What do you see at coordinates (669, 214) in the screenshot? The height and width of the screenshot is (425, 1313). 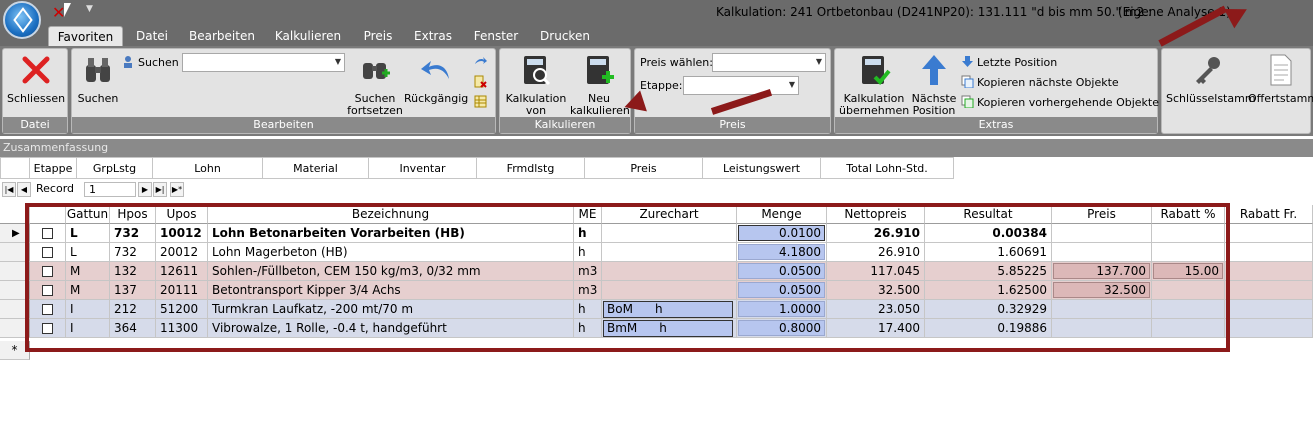 I see `grid-col-zurechart: Zurechart` at bounding box center [669, 214].